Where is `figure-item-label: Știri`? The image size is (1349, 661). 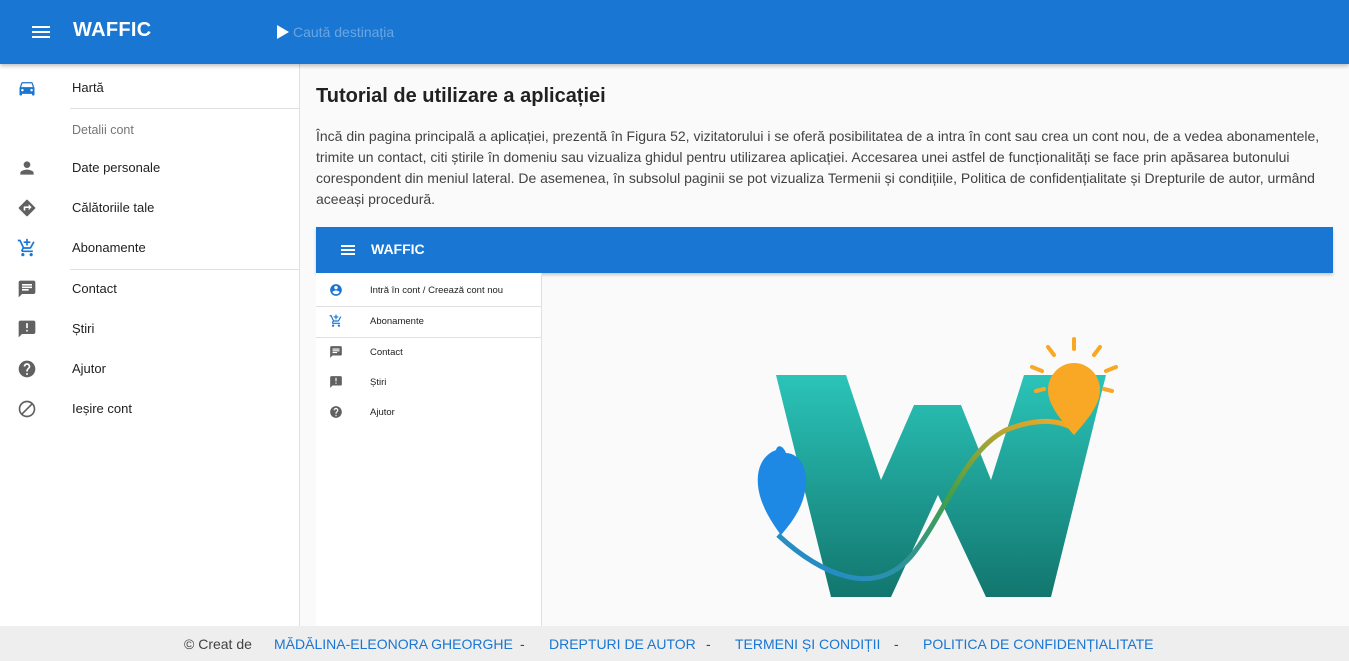 figure-item-label: Știri is located at coordinates (378, 382).